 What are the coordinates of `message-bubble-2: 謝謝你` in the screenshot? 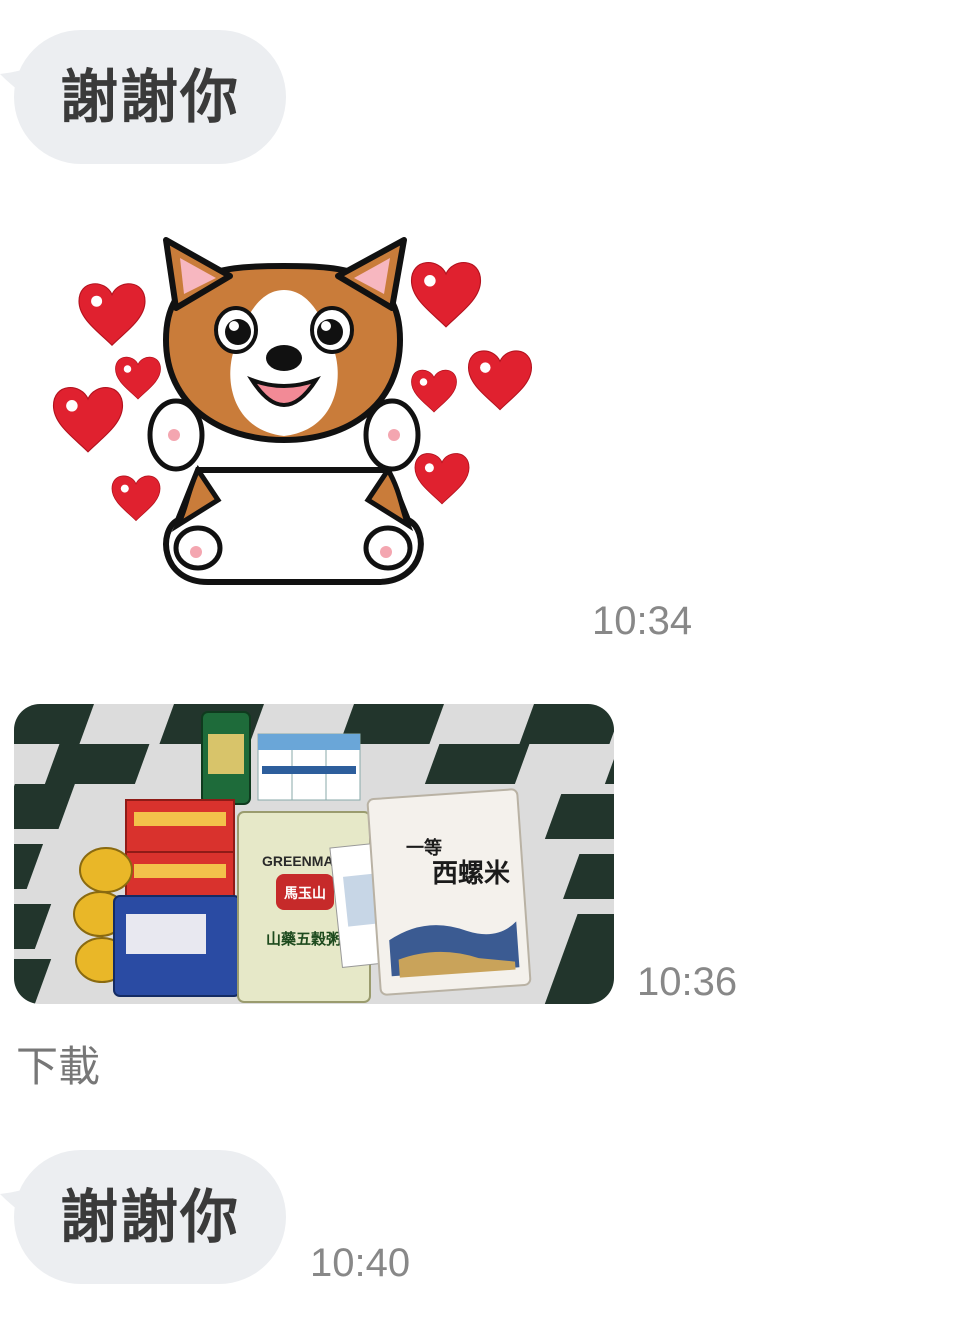 It's located at (150, 1217).